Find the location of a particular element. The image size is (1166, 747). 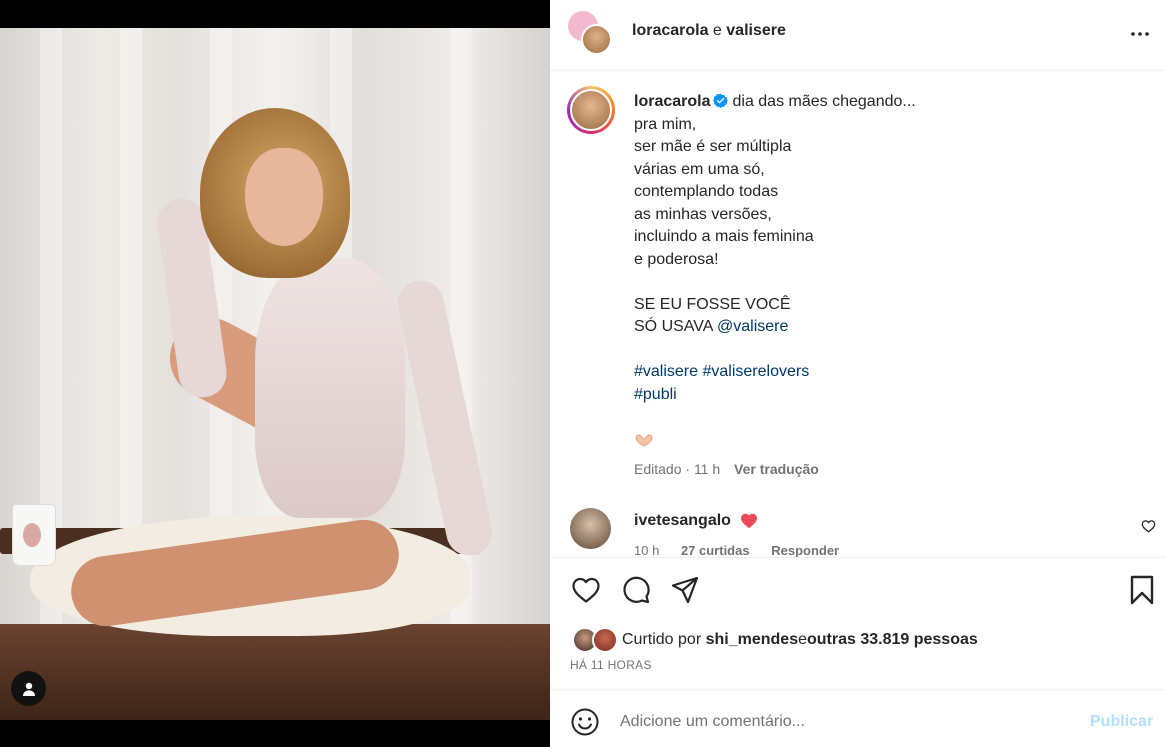

author-link: loracarola is located at coordinates (670, 30).